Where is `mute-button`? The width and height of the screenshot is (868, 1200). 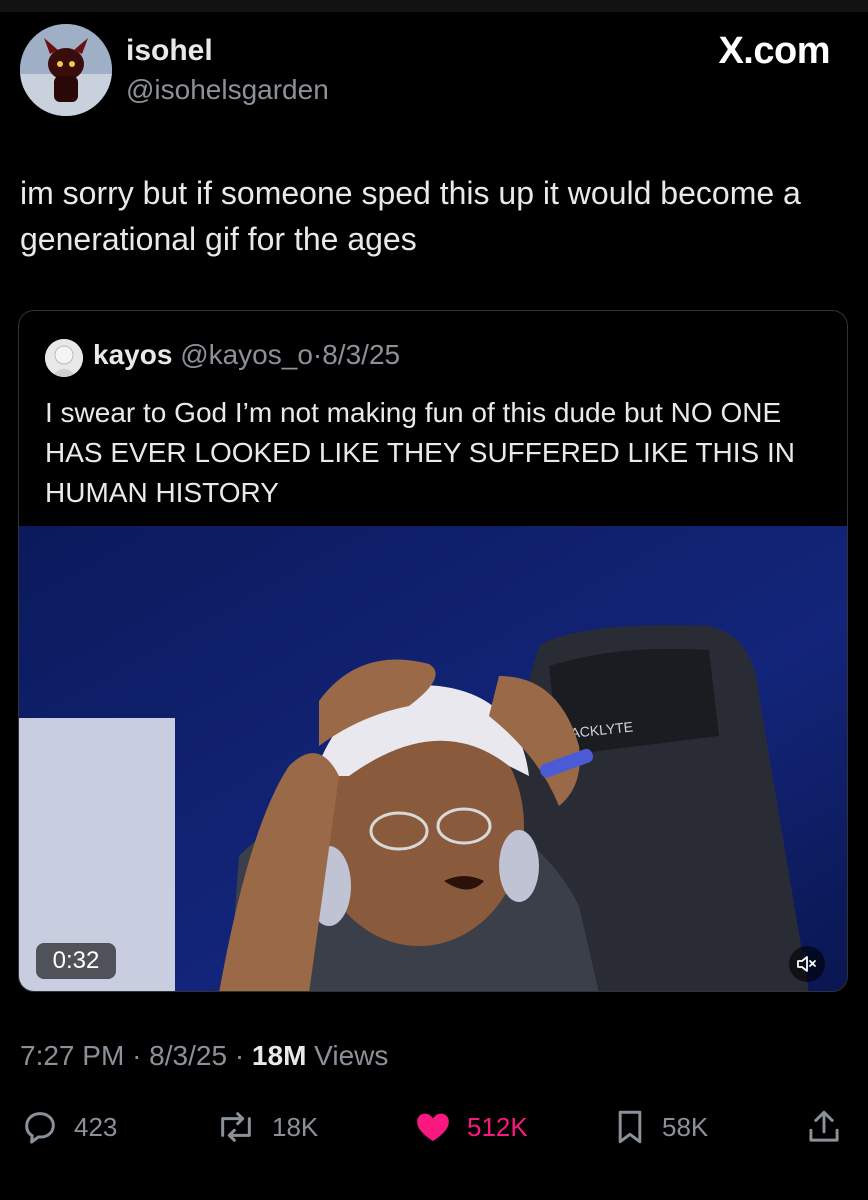
mute-button is located at coordinates (807, 964).